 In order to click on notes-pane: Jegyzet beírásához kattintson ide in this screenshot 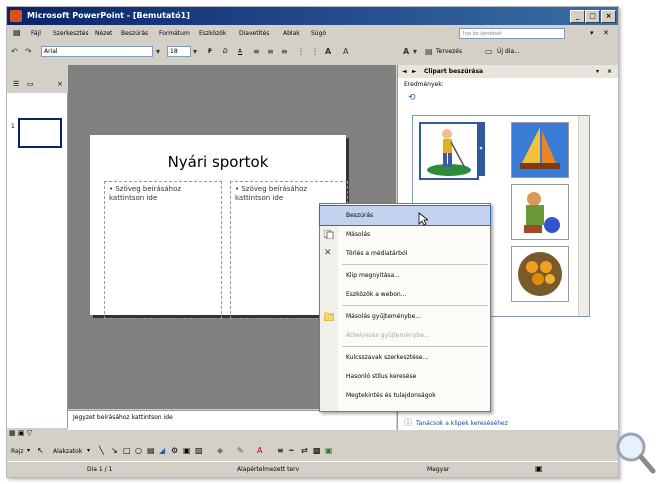, I will do `click(232, 420)`.